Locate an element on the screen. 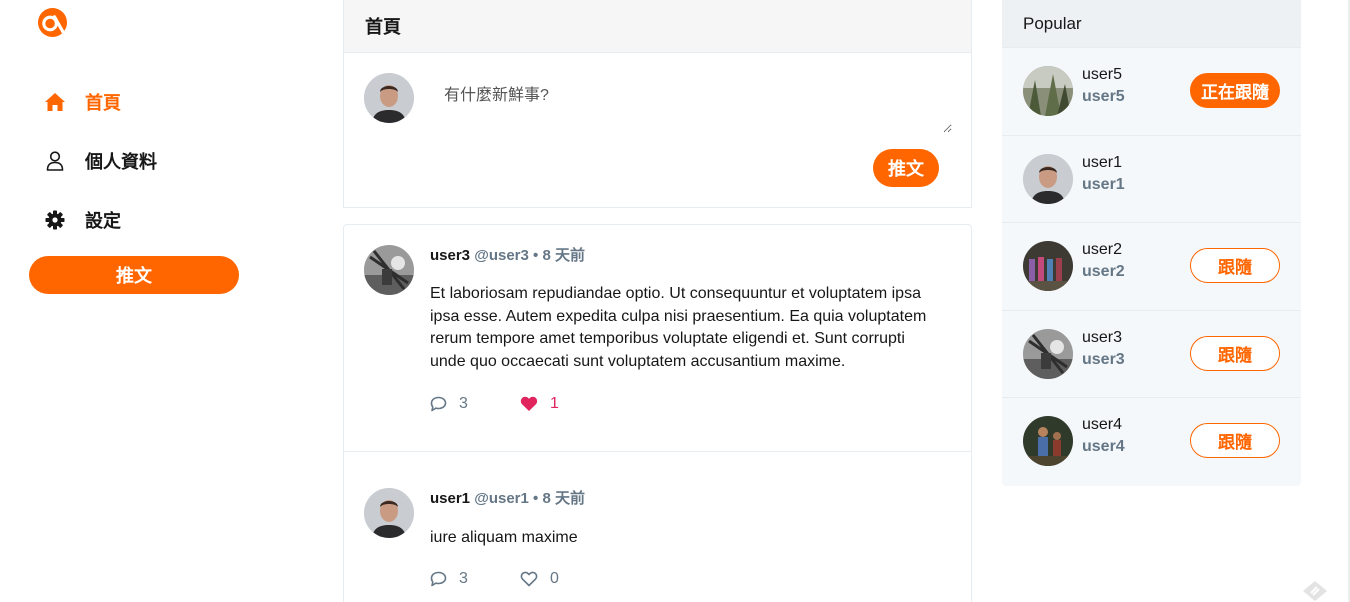 This screenshot has width=1350, height=602. popular-user-name: user1 is located at coordinates (1102, 163).